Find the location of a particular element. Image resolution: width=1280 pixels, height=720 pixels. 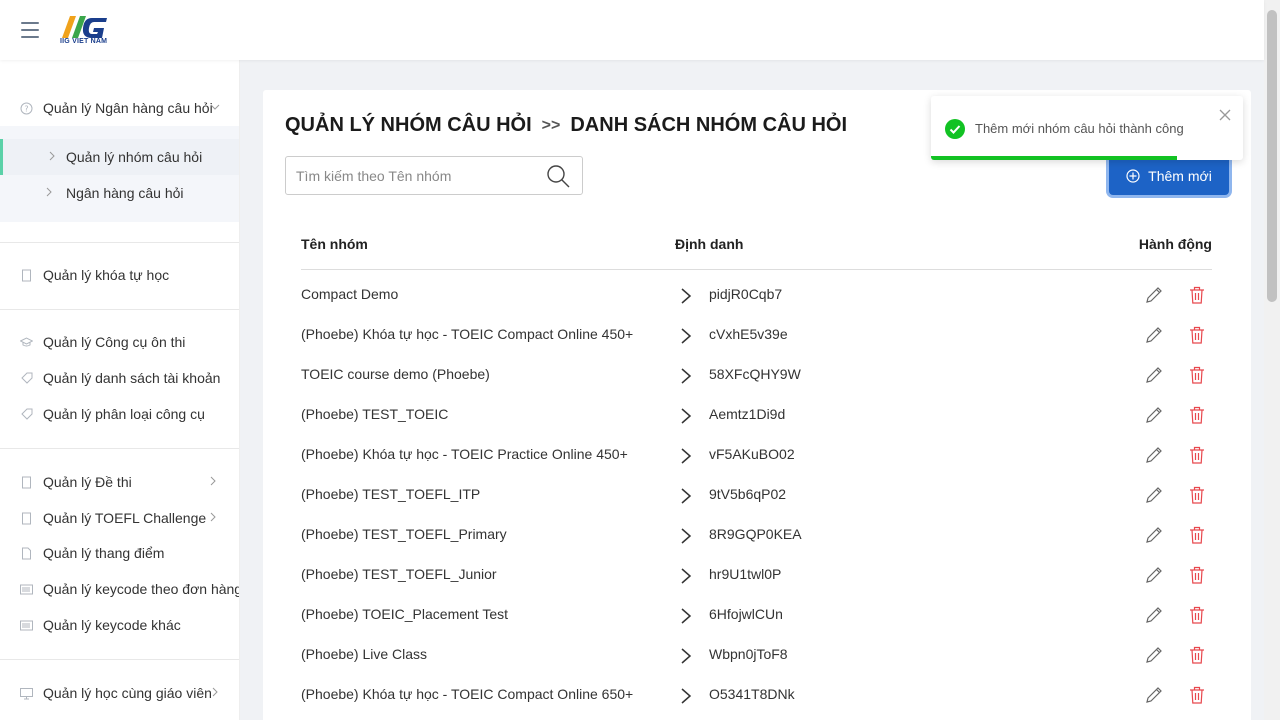

sidebar-item-self-study: Quản lý khóa tự học is located at coordinates (119, 275).